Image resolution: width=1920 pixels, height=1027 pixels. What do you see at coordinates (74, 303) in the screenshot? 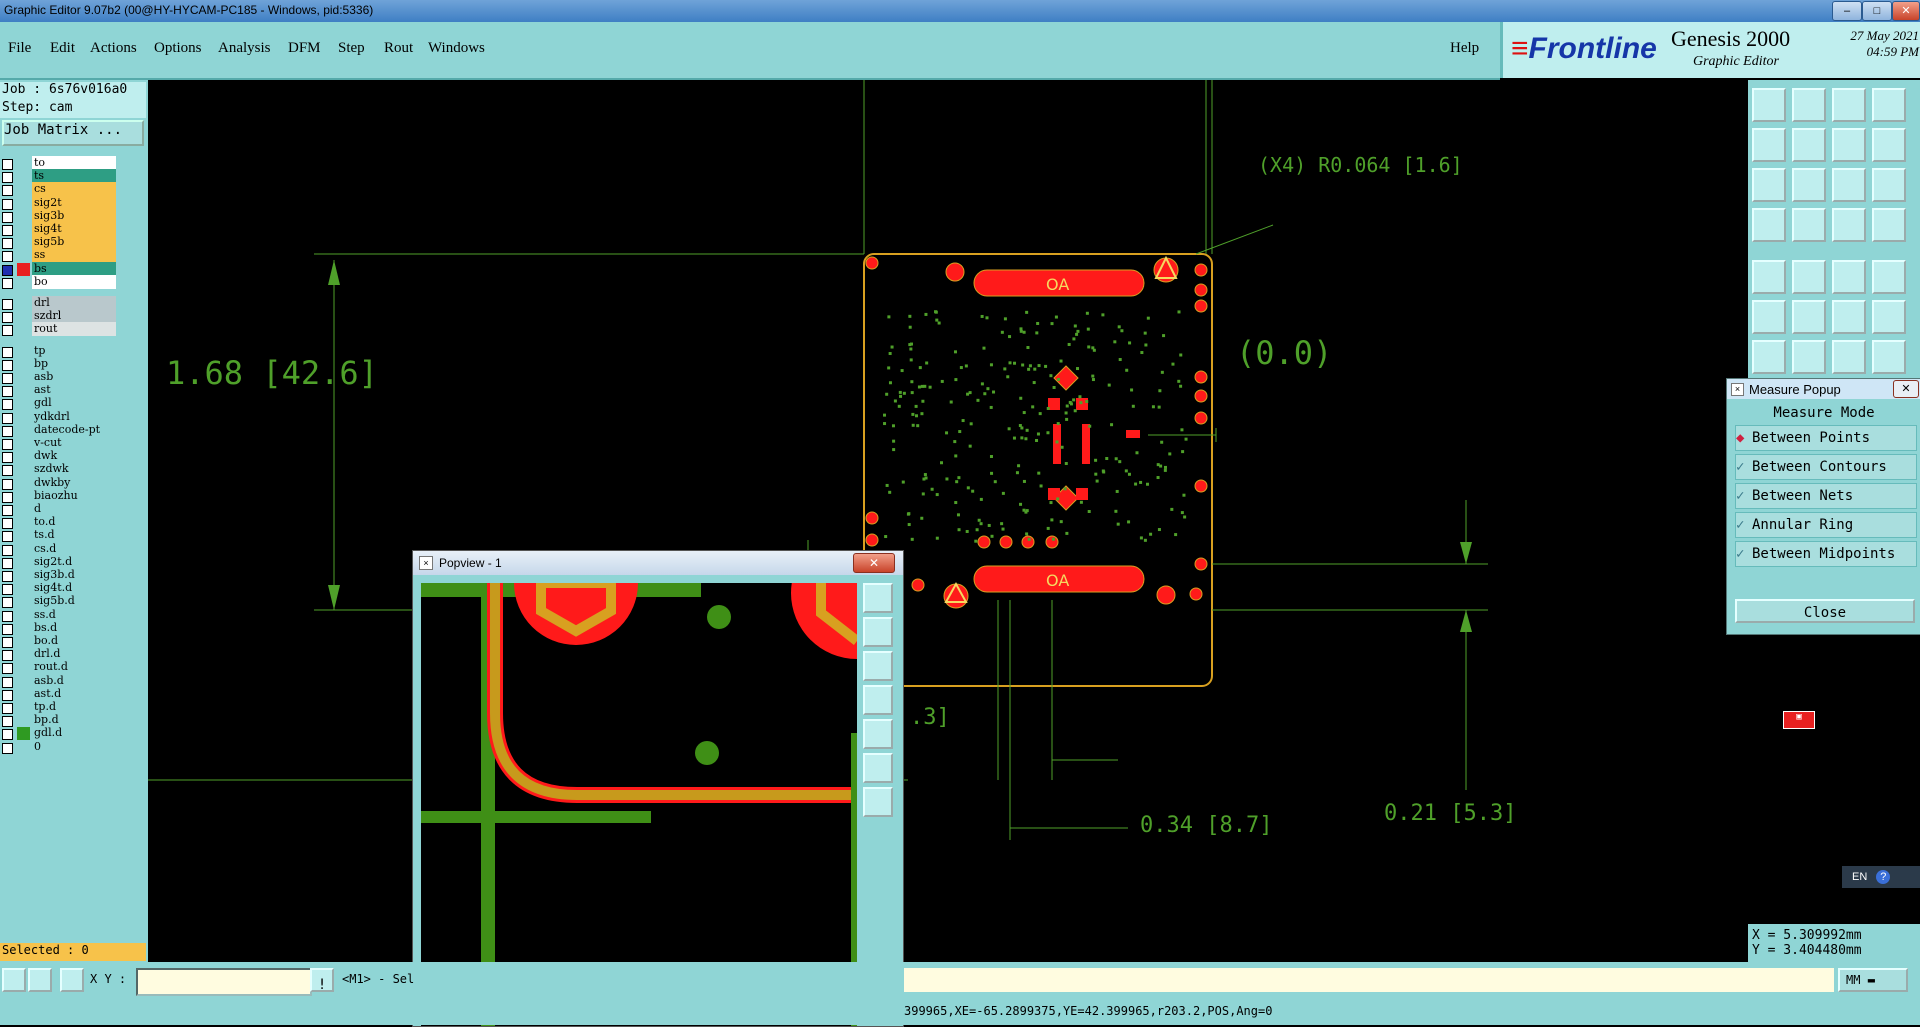
I see `layer-name: drl` at bounding box center [74, 303].